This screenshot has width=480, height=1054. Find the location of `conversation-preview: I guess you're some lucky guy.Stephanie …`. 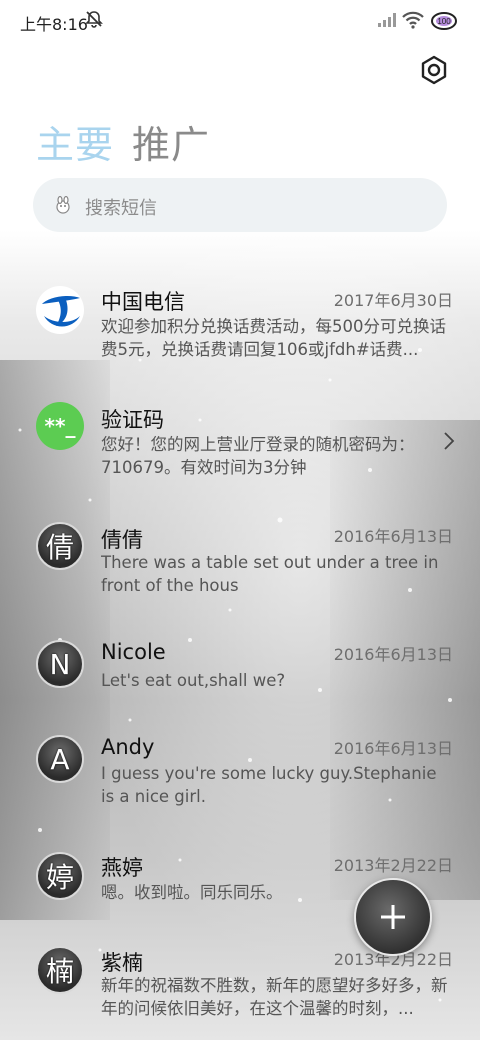

conversation-preview: I guess you're some lucky guy.Stephanie … is located at coordinates (269, 785).